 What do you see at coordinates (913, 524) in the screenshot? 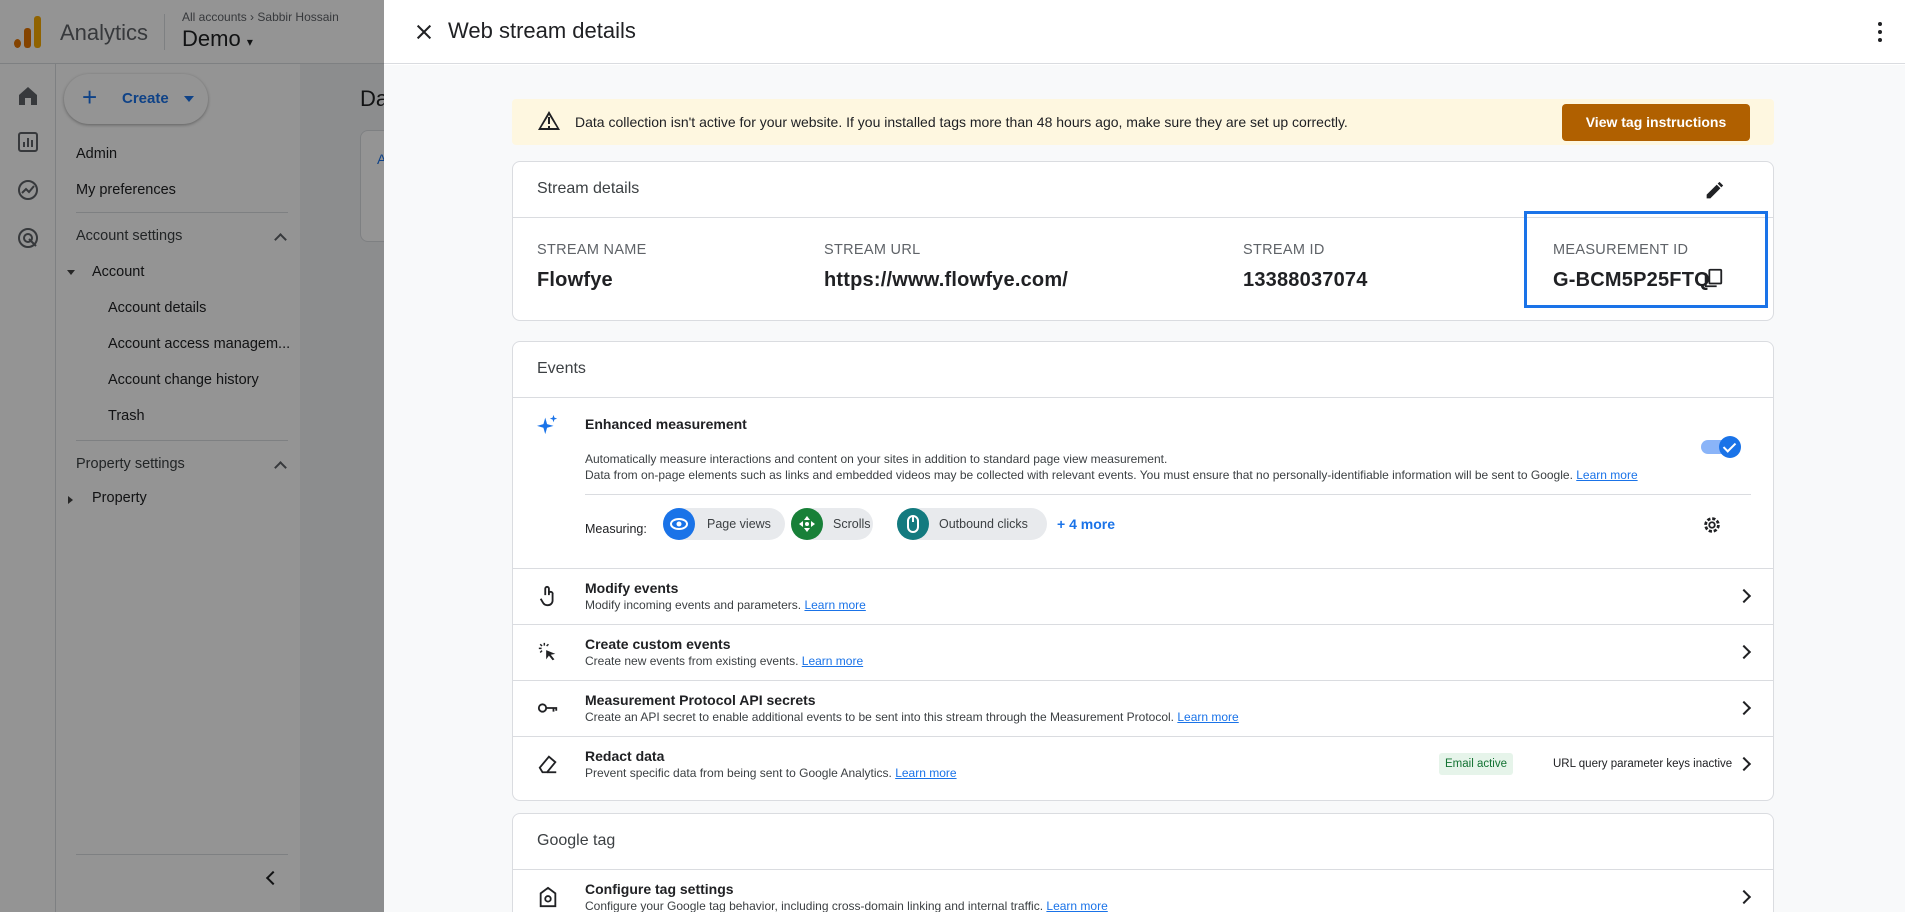
I see `mouse-icon` at bounding box center [913, 524].